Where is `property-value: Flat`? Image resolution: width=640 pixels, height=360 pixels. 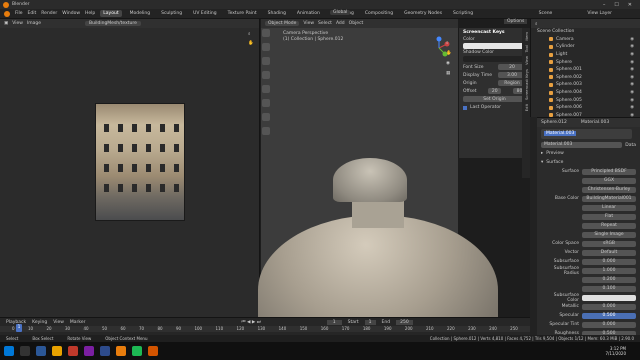 property-value: Flat is located at coordinates (609, 216).